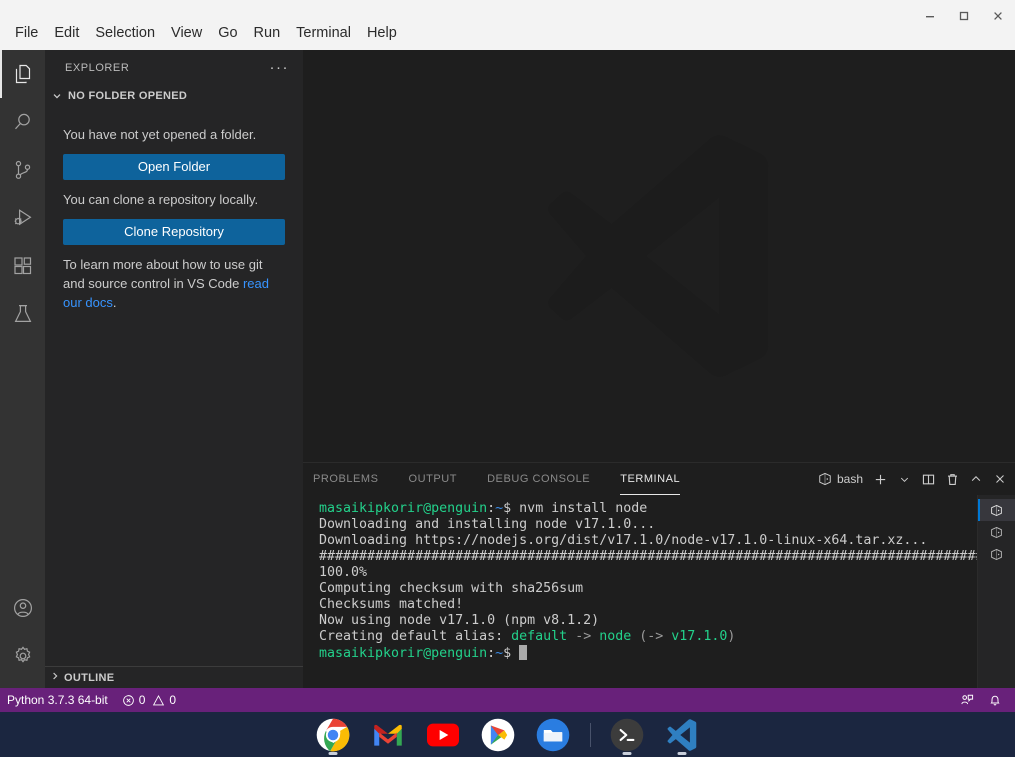 The height and width of the screenshot is (757, 1015). What do you see at coordinates (491, 508) in the screenshot?
I see `prompt-sep: :` at bounding box center [491, 508].